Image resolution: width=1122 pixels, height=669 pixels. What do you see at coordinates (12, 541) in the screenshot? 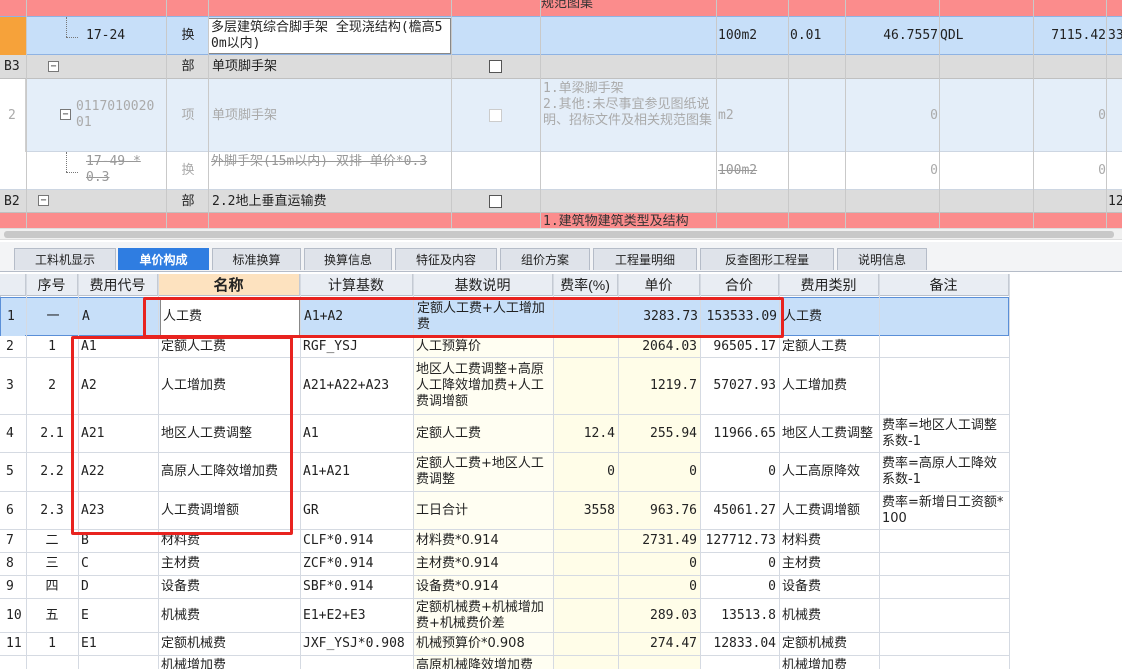
I see `cell-n: 7` at bounding box center [12, 541].